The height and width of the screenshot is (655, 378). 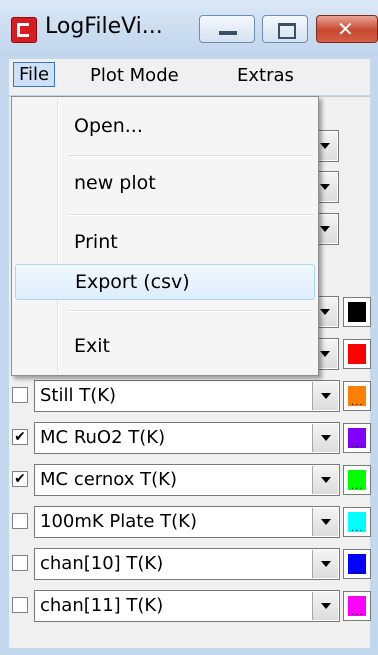 I want to click on menu-file: File, so click(x=34, y=74).